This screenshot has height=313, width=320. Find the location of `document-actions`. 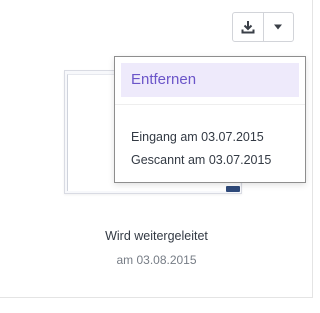

document-actions is located at coordinates (263, 27).